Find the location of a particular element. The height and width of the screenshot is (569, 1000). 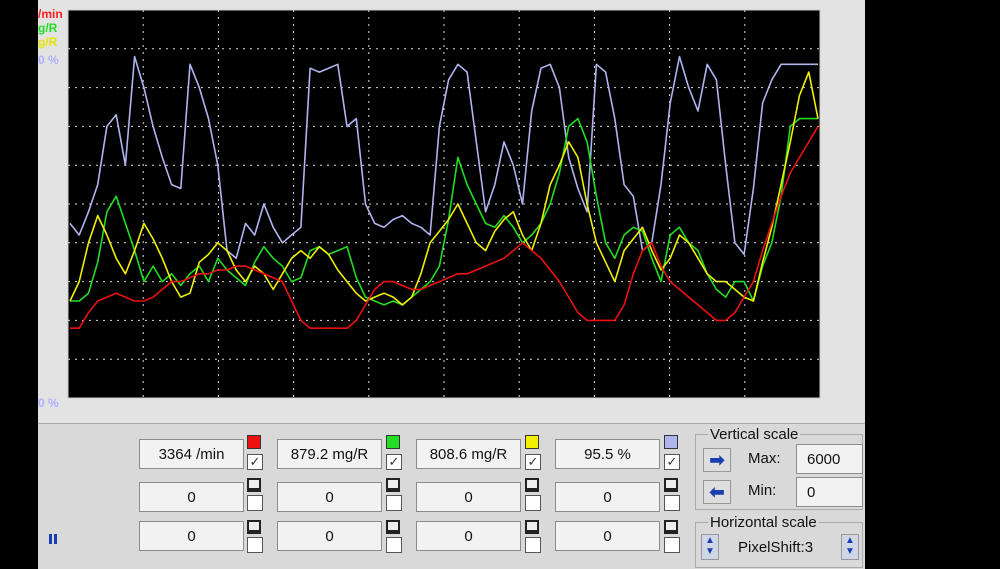

channel-3-value: 808.6 mg/R is located at coordinates (468, 454).